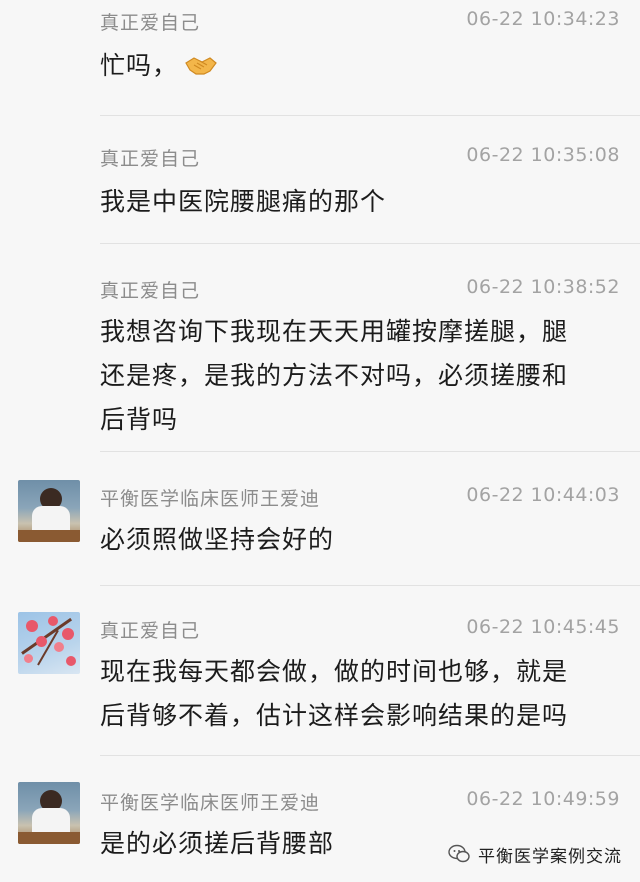 The height and width of the screenshot is (882, 640). I want to click on watermark-text: 平衡医学案例交流, so click(550, 856).